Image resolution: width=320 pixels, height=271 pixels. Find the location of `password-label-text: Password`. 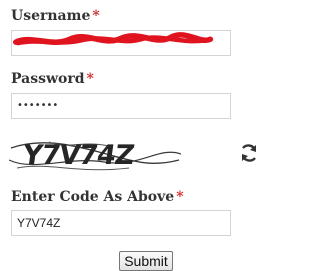

password-label-text: Password is located at coordinates (48, 79).